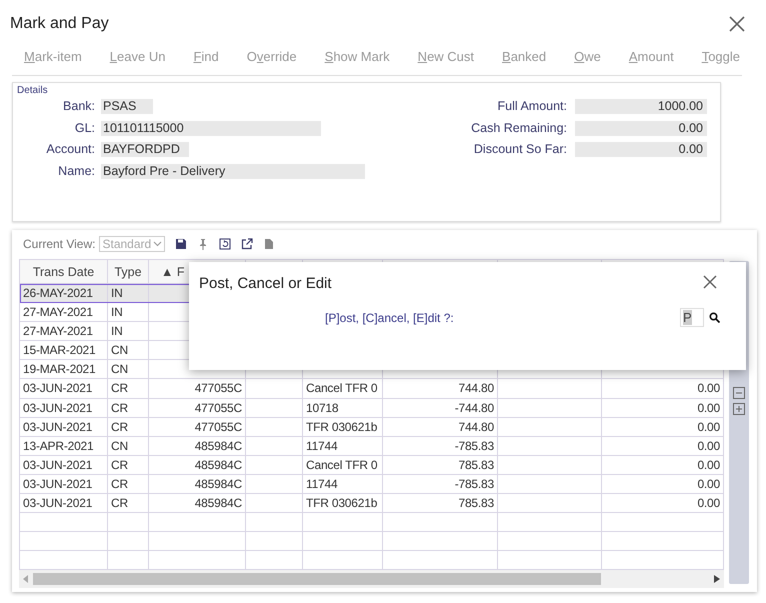 The image size is (766, 603). What do you see at coordinates (70, 149) in the screenshot?
I see `field-label: Account:` at bounding box center [70, 149].